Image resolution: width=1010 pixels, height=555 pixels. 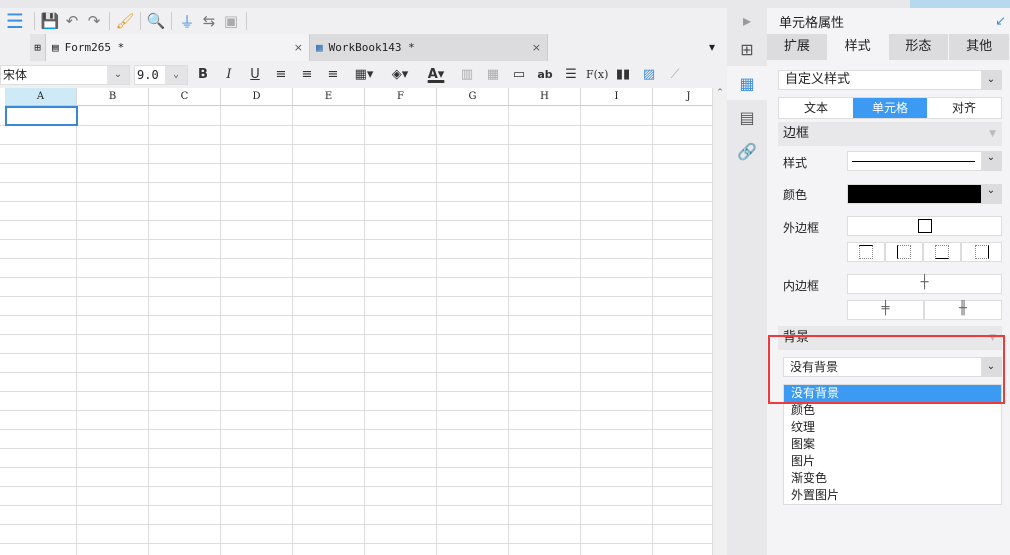 I want to click on slash-icon: ⟋, so click(x=675, y=74).